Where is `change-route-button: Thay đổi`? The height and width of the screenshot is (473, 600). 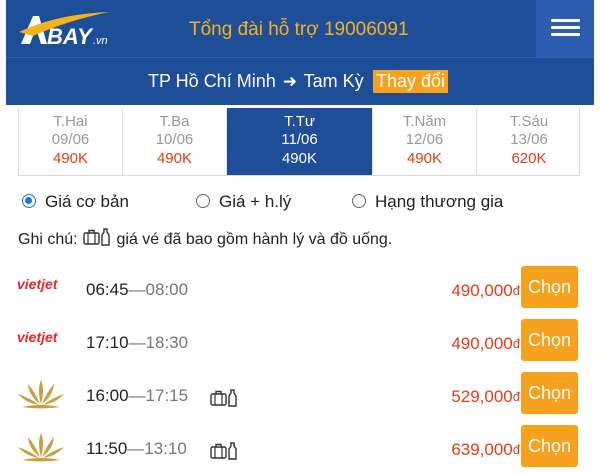 change-route-button: Thay đổi is located at coordinates (411, 81).